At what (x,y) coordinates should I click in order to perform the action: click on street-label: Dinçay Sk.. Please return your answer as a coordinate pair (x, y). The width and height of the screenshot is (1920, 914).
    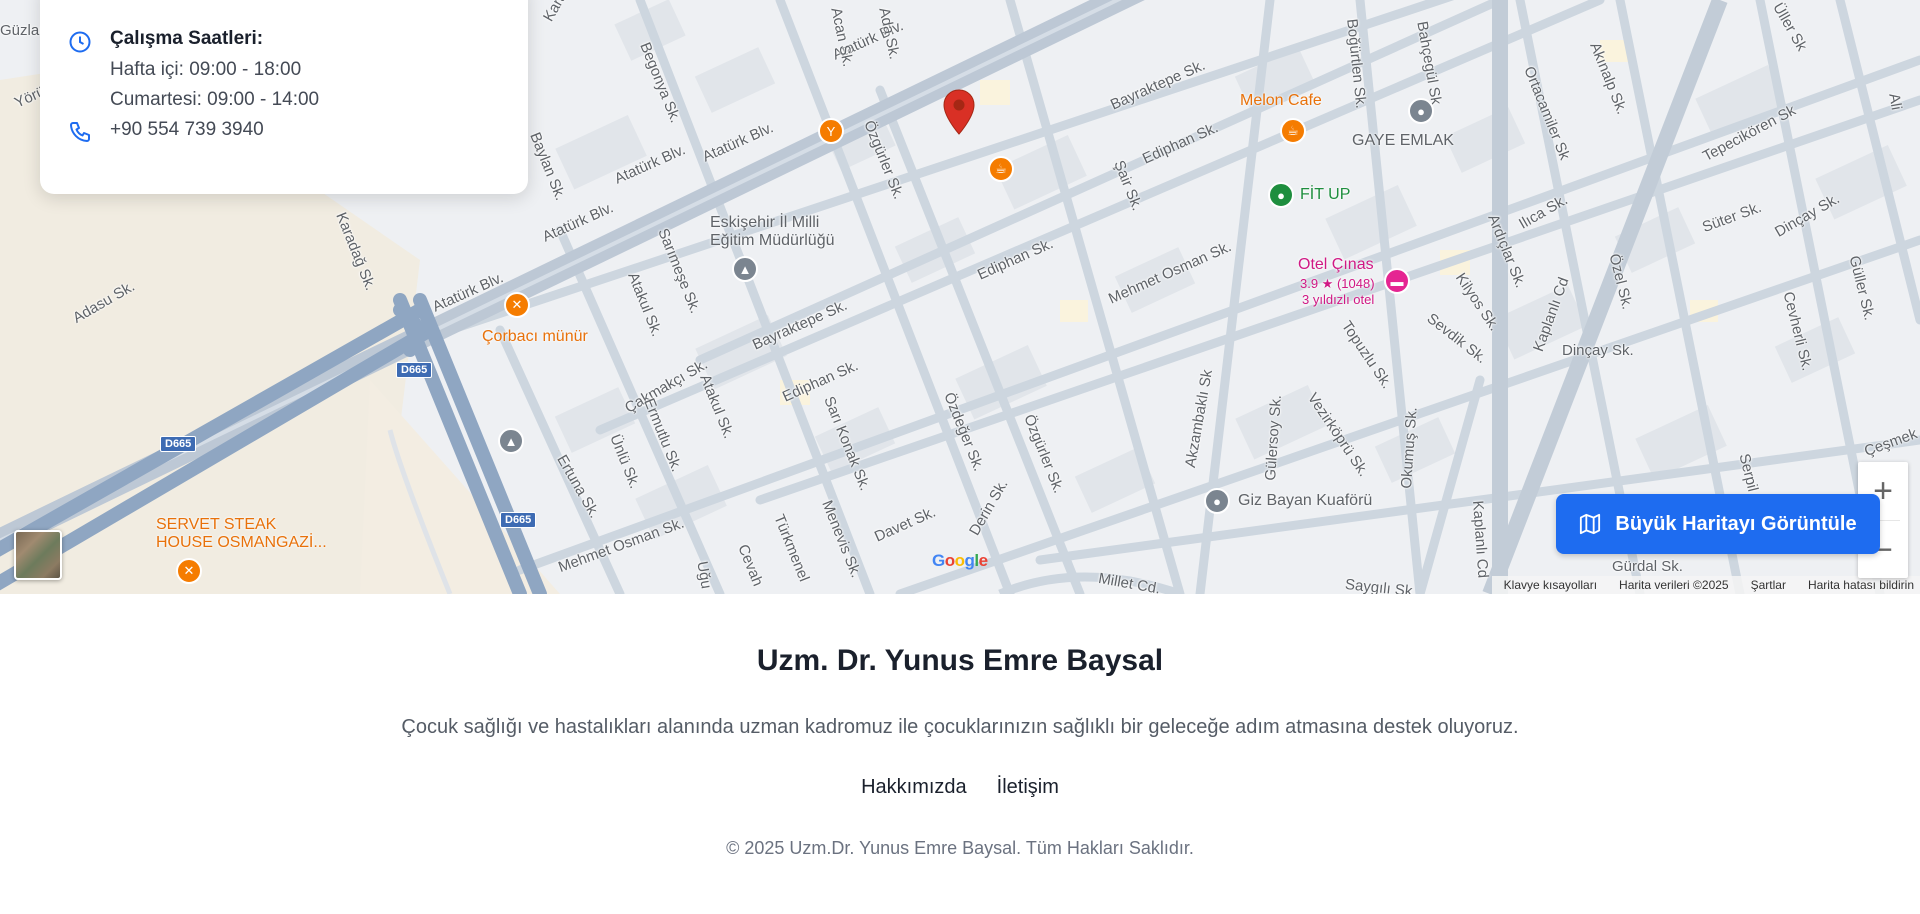
    Looking at the image, I should click on (1598, 350).